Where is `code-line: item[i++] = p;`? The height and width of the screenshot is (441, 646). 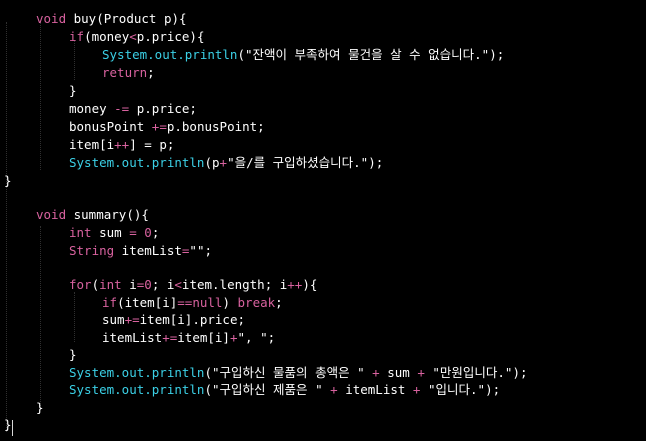 code-line: item[i++] = p; is located at coordinates (121, 145).